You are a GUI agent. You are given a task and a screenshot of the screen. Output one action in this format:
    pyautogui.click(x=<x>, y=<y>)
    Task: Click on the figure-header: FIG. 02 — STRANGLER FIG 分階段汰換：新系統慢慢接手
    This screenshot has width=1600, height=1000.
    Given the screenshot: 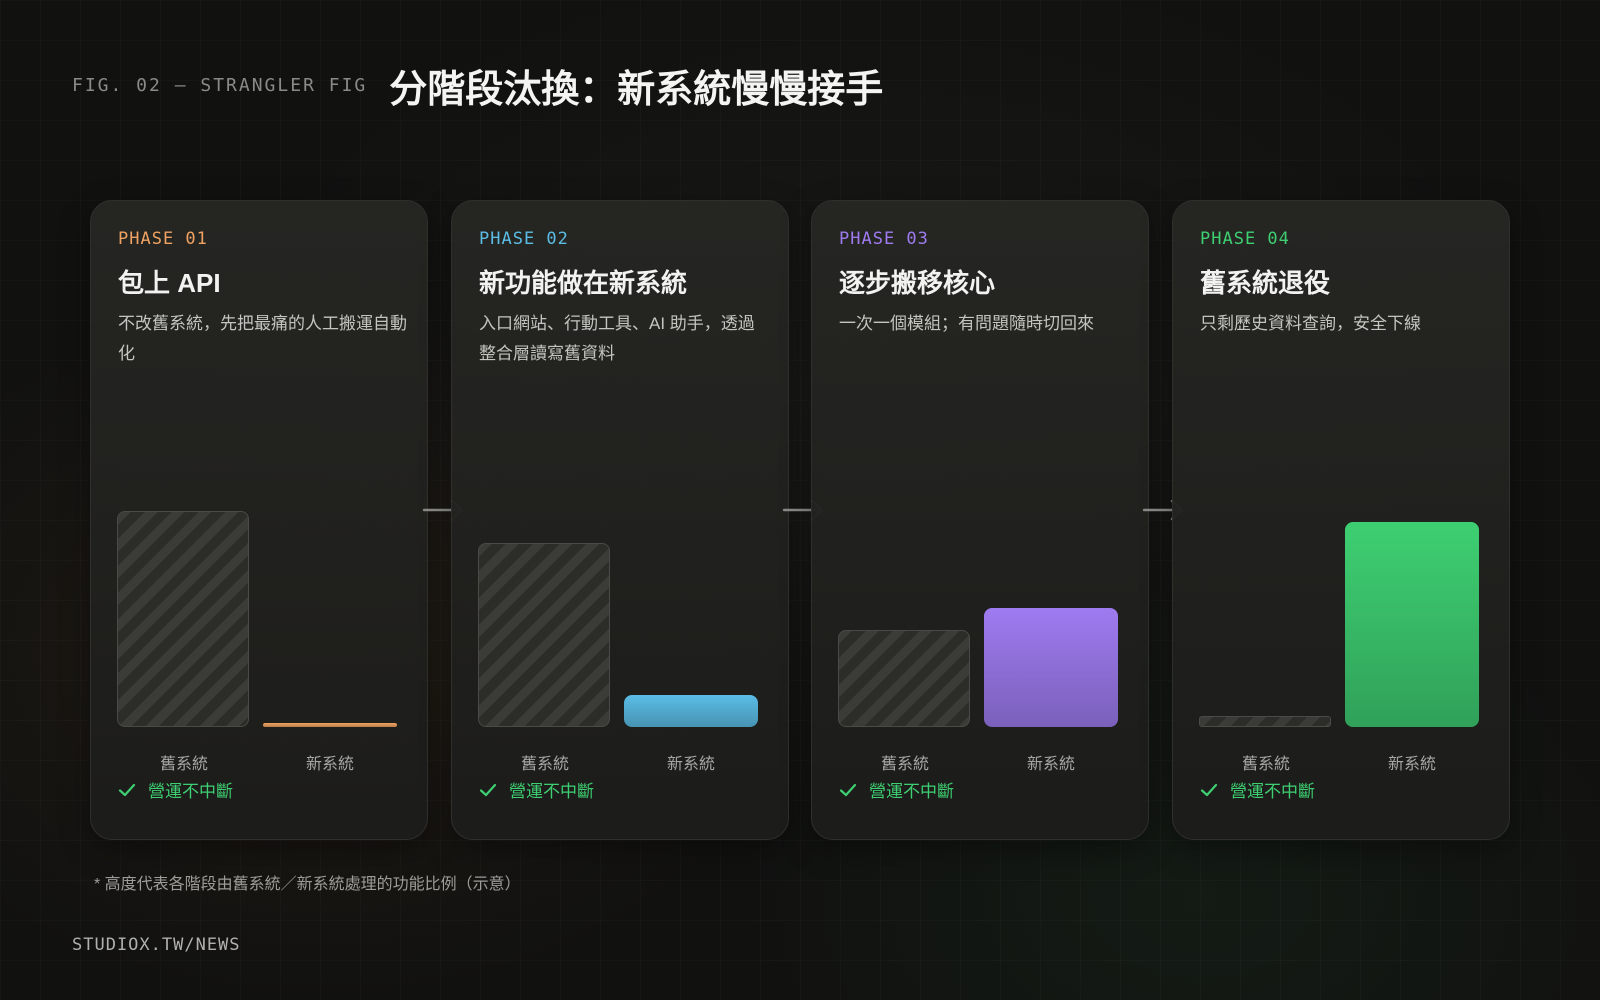 What is the action you would take?
    pyautogui.click(x=477, y=85)
    